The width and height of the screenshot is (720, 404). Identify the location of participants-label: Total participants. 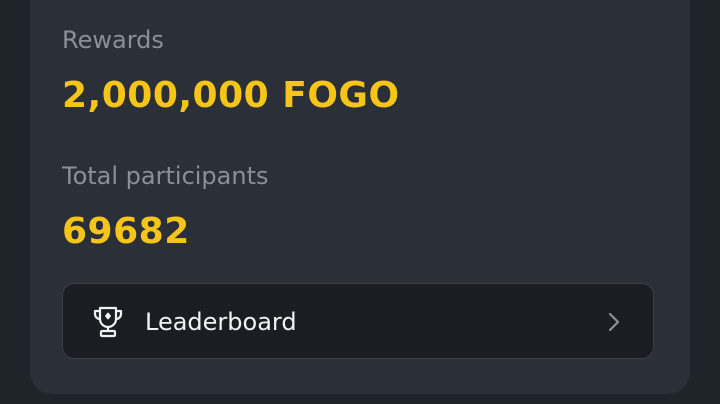
(165, 176).